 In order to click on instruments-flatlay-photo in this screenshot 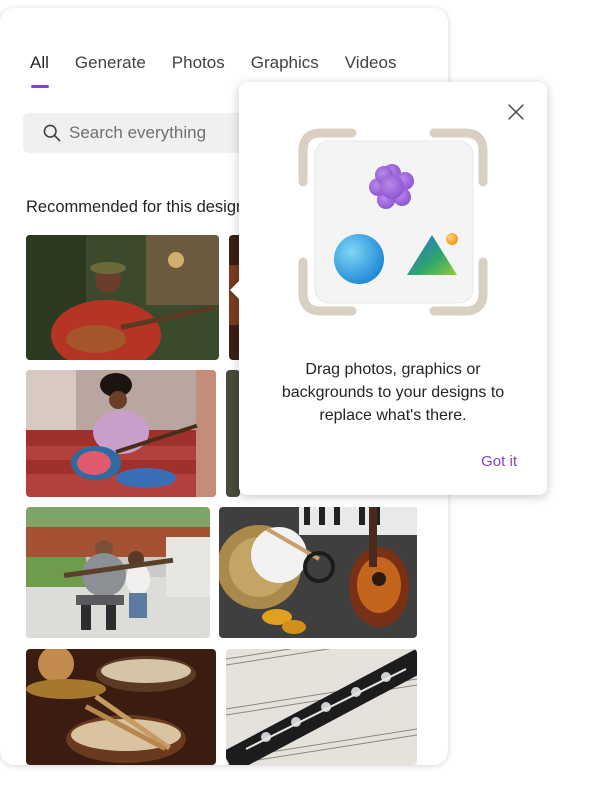, I will do `click(318, 572)`.